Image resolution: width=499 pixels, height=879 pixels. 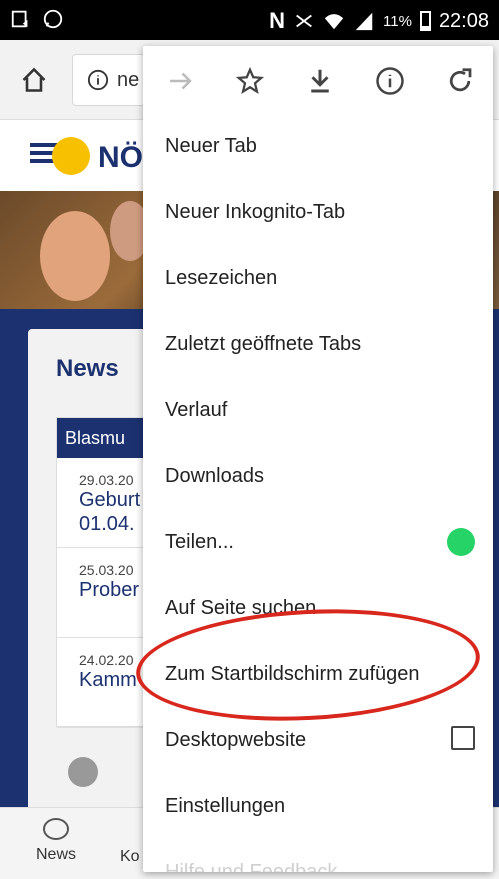 What do you see at coordinates (87, 368) in the screenshot?
I see `news-heading: News` at bounding box center [87, 368].